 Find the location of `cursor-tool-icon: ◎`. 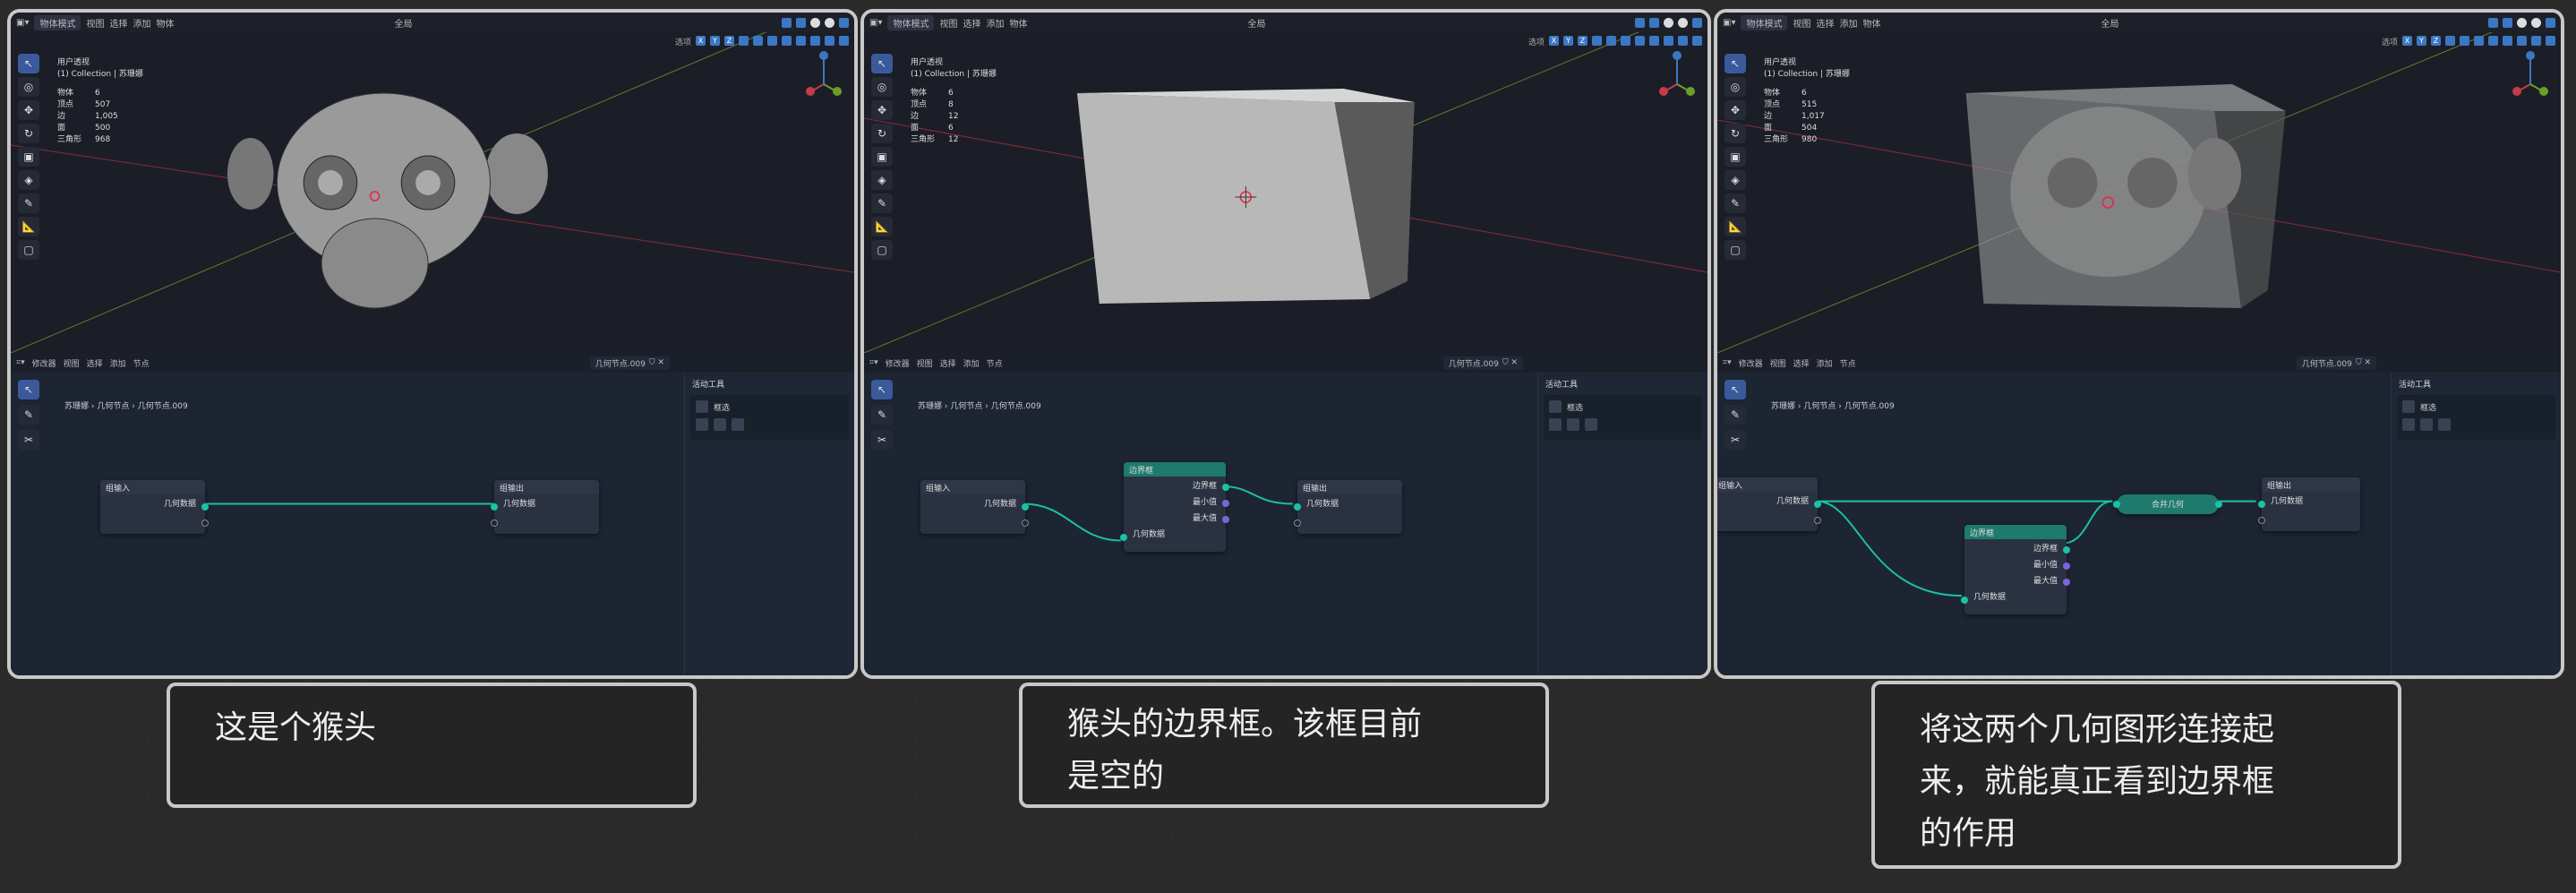

cursor-tool-icon: ◎ is located at coordinates (28, 87).